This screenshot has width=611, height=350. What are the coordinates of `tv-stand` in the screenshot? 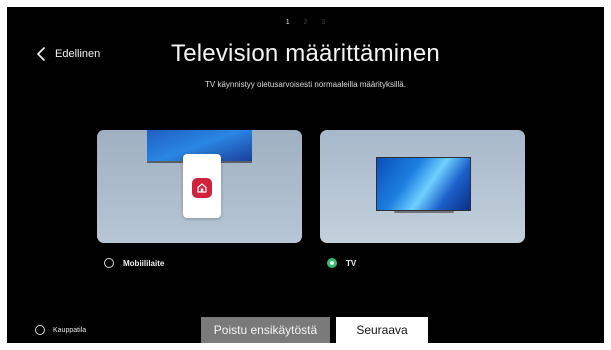 It's located at (424, 212).